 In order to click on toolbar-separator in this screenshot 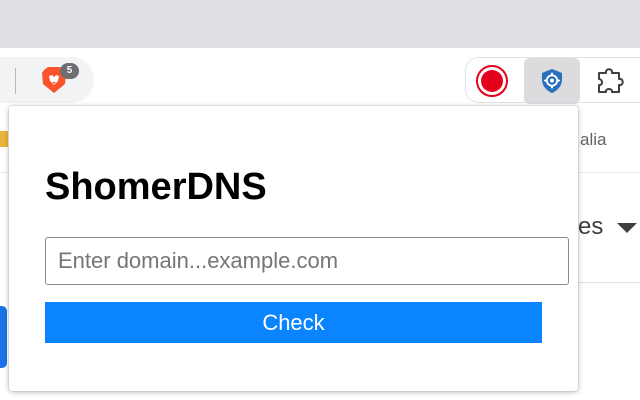, I will do `click(15, 81)`.